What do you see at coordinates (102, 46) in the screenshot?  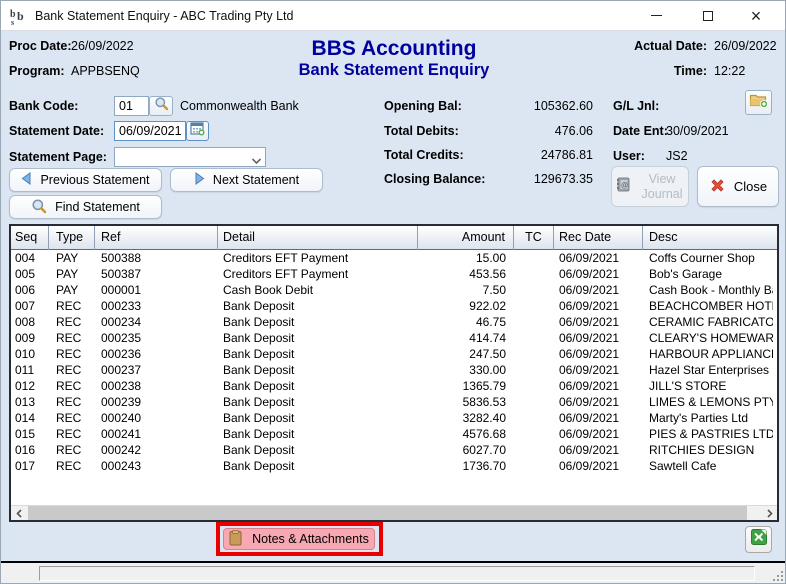 I see `proc-date-value: 26/09/2022` at bounding box center [102, 46].